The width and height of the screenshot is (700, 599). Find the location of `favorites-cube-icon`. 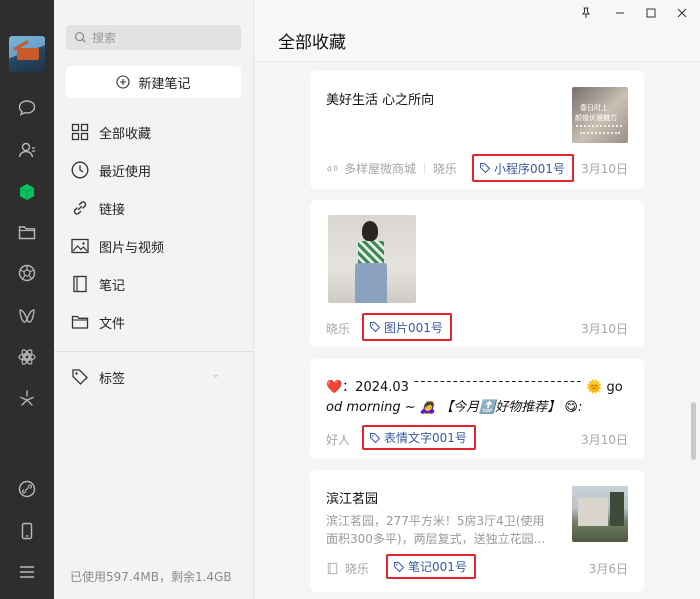

favorites-cube-icon is located at coordinates (27, 192).